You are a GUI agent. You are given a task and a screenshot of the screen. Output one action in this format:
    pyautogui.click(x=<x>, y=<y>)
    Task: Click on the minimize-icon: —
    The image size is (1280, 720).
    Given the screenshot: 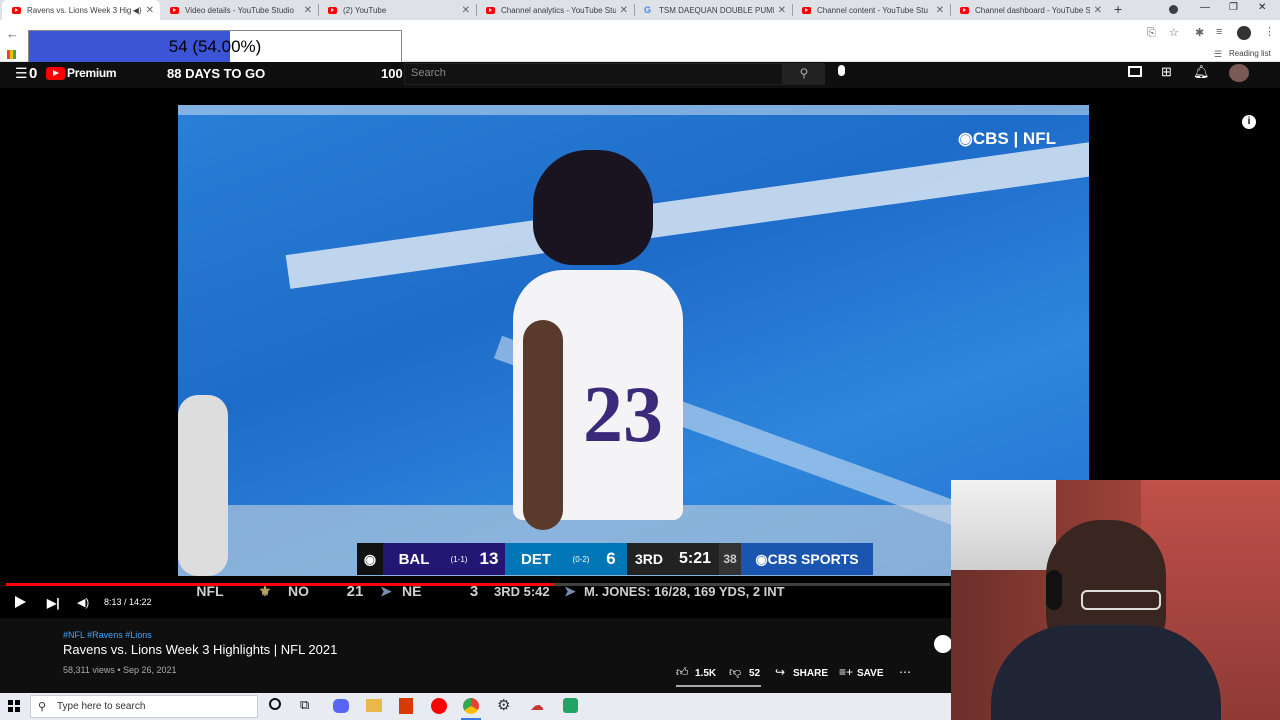 What is the action you would take?
    pyautogui.click(x=1205, y=7)
    